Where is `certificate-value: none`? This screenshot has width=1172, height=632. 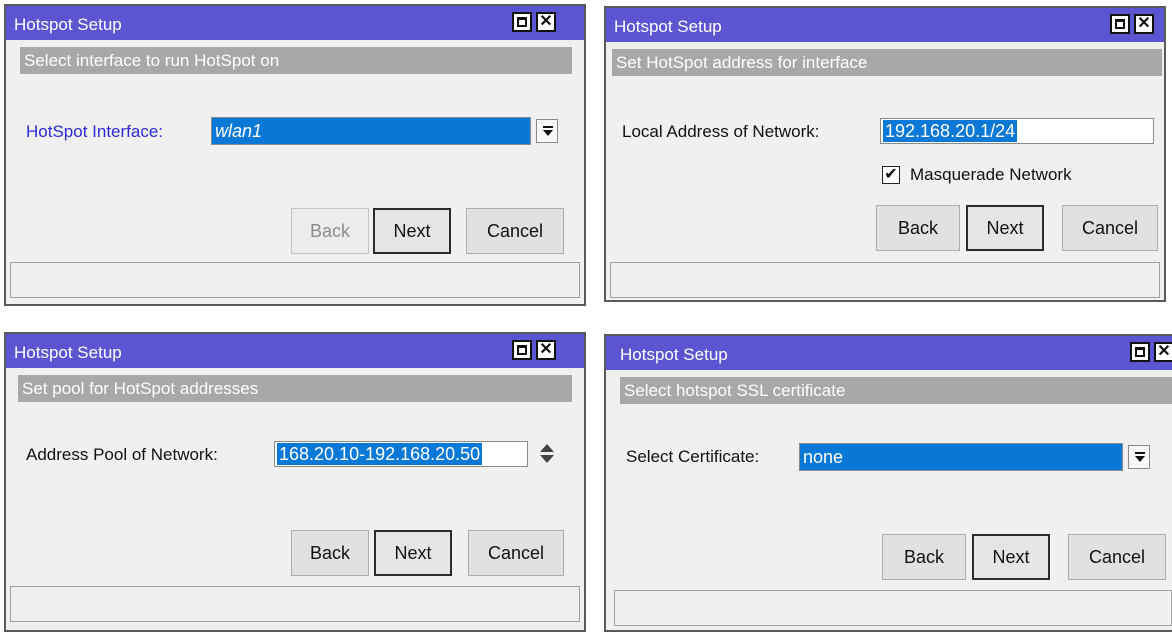
certificate-value: none is located at coordinates (823, 457).